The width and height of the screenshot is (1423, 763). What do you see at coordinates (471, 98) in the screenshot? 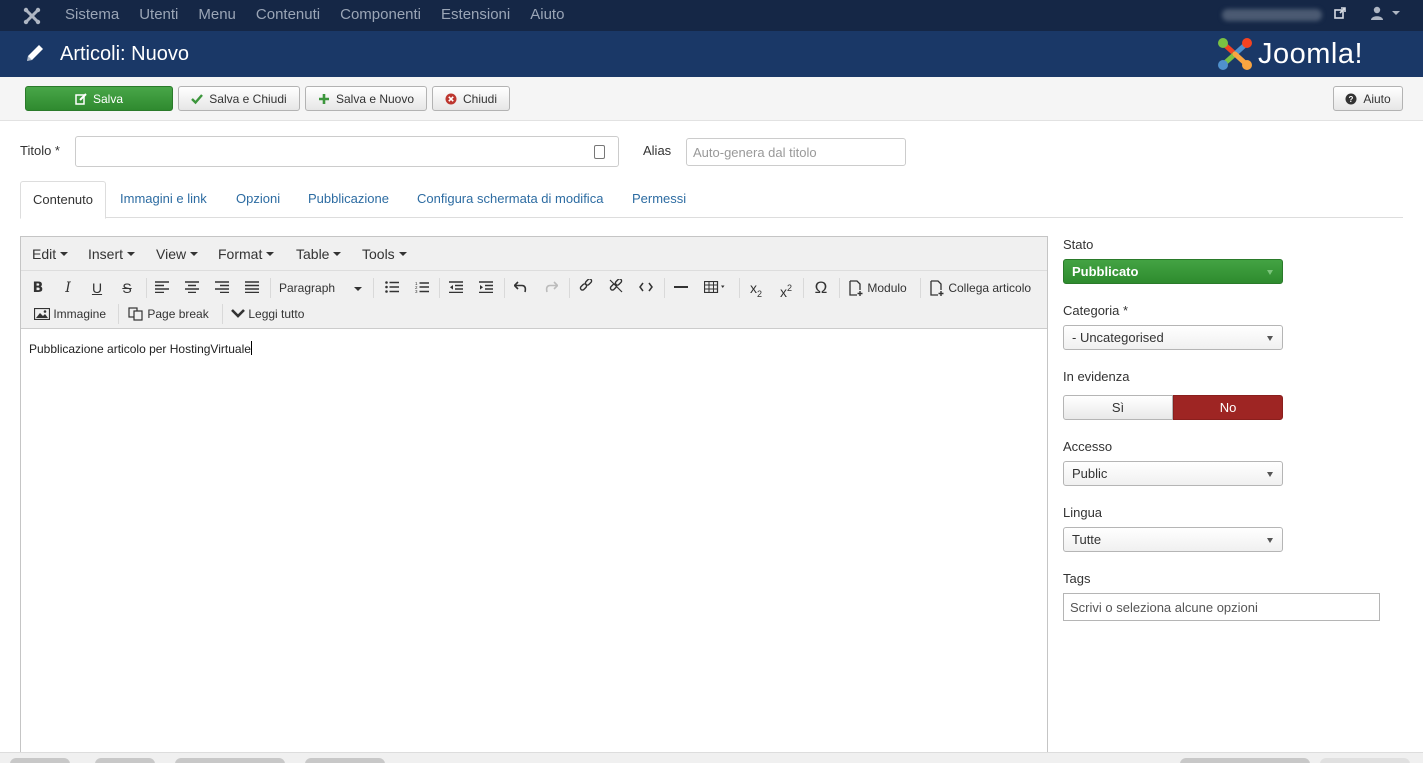
I see `close-button: Chiudi` at bounding box center [471, 98].